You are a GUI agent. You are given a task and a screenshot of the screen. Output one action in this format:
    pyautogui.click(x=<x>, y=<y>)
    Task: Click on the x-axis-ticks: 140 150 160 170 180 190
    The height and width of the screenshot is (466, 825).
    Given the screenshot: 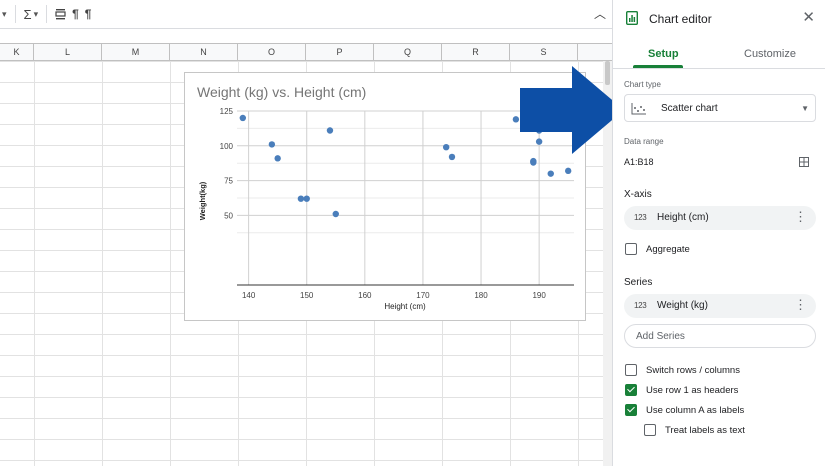 What is the action you would take?
    pyautogui.click(x=394, y=295)
    